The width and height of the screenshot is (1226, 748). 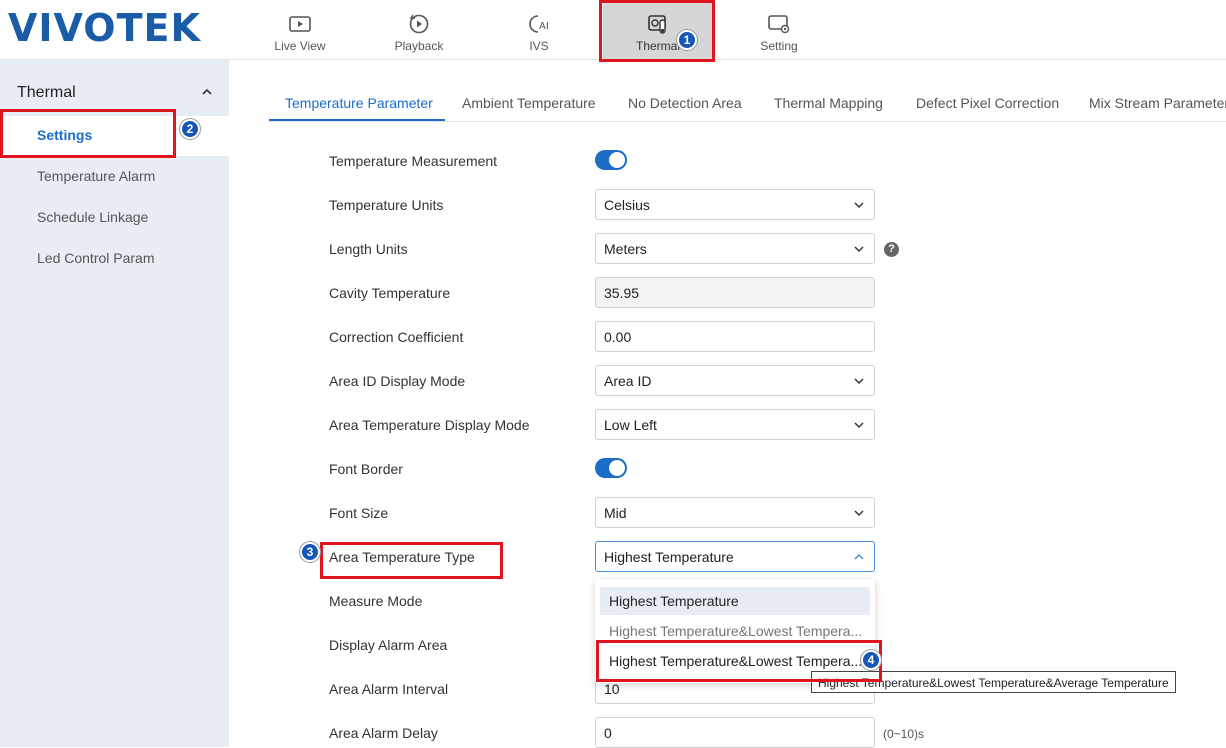 I want to click on font-size-value: Mid, so click(x=615, y=513).